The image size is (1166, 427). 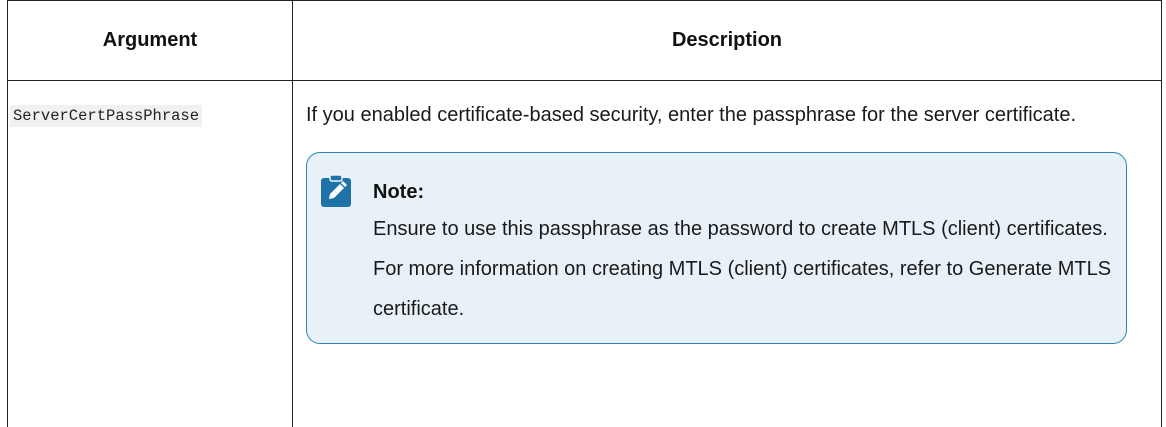 What do you see at coordinates (150, 40) in the screenshot?
I see `header-argument: Argument` at bounding box center [150, 40].